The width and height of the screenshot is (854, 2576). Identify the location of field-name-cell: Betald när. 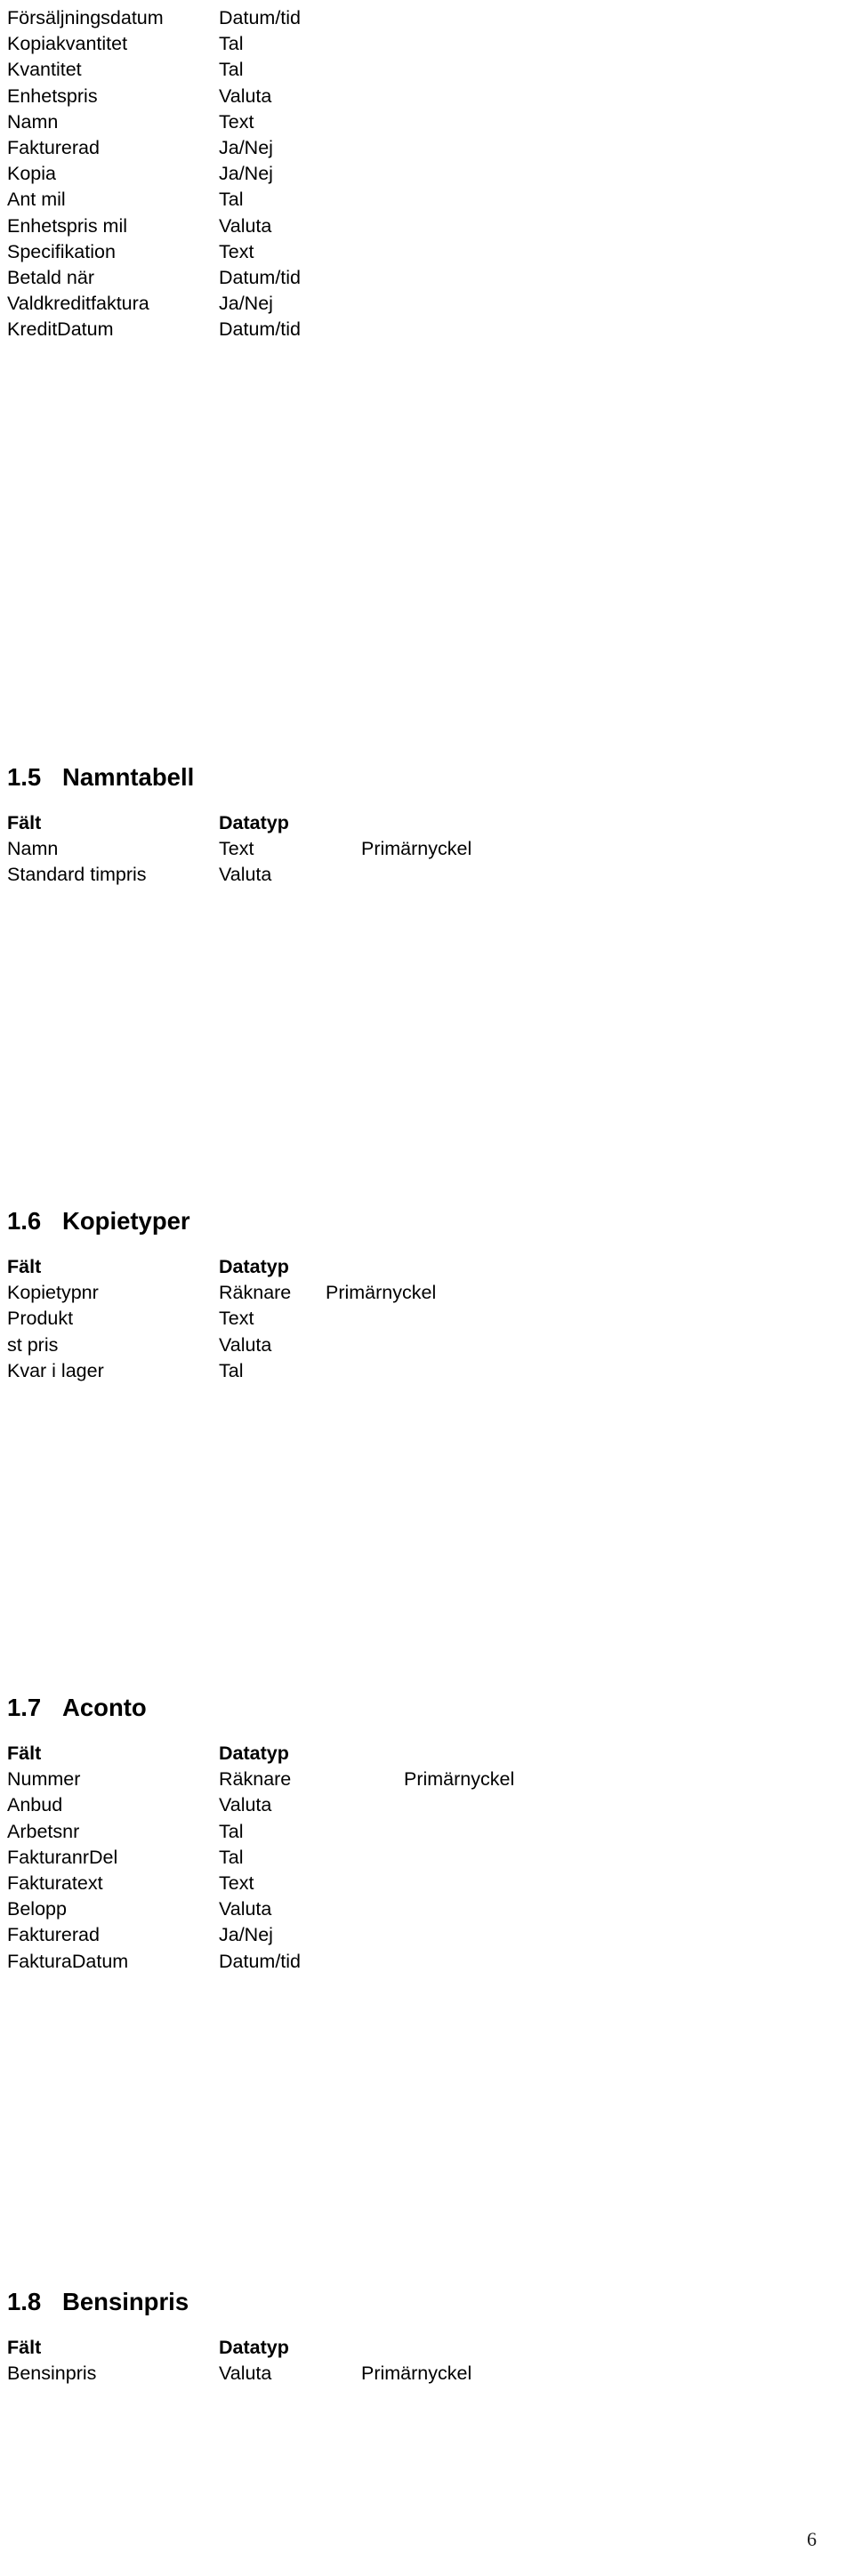
(51, 278).